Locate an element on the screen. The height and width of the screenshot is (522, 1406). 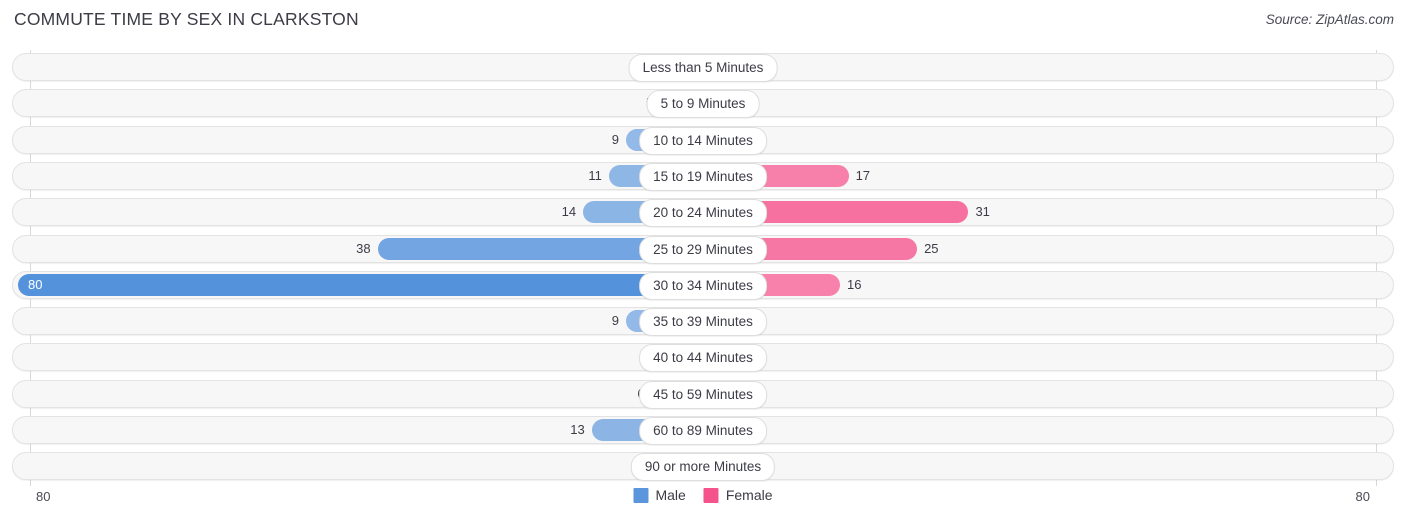
category-label: 40 to 44 Minutes is located at coordinates (703, 358).